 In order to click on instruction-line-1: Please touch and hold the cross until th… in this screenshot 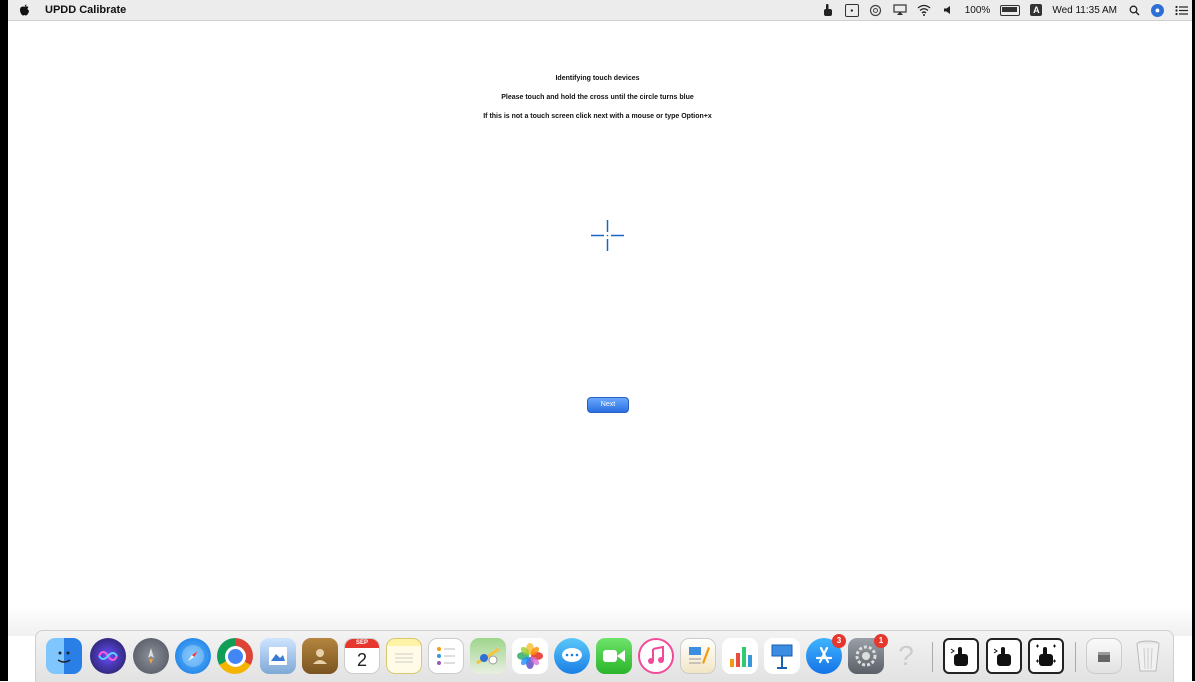, I will do `click(597, 97)`.